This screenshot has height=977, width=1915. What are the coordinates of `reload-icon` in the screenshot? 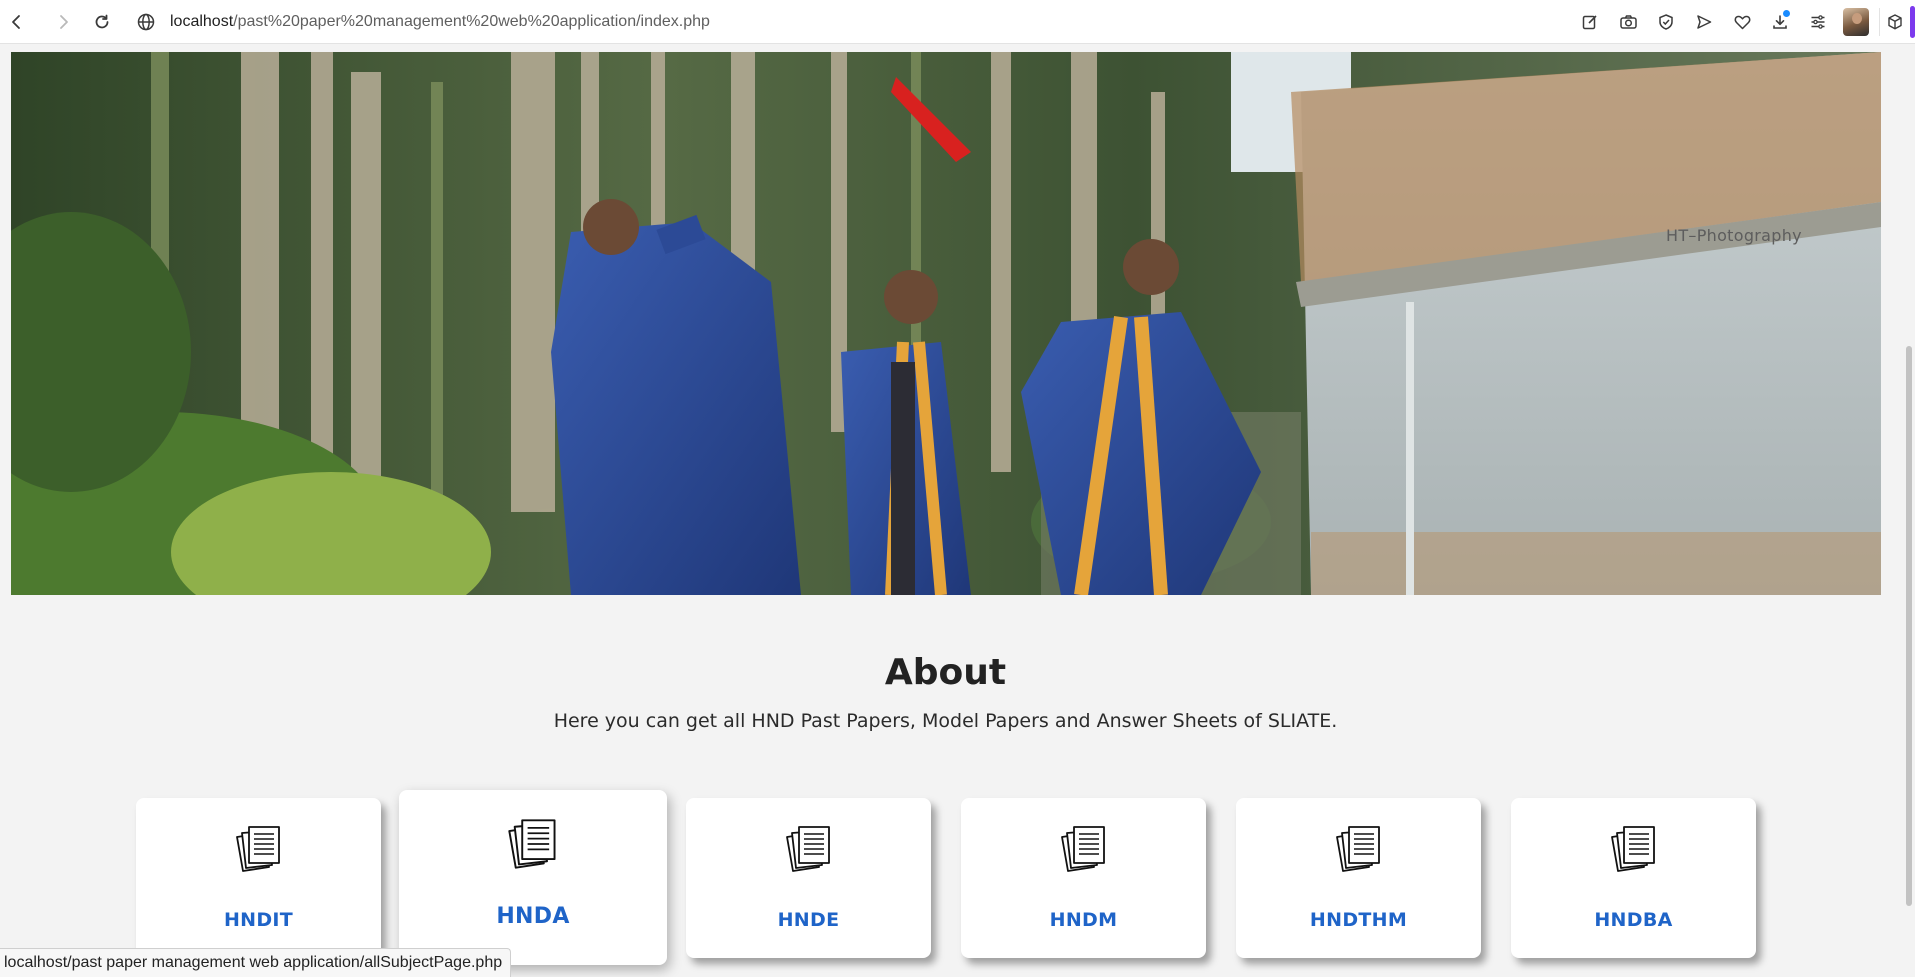 It's located at (102, 22).